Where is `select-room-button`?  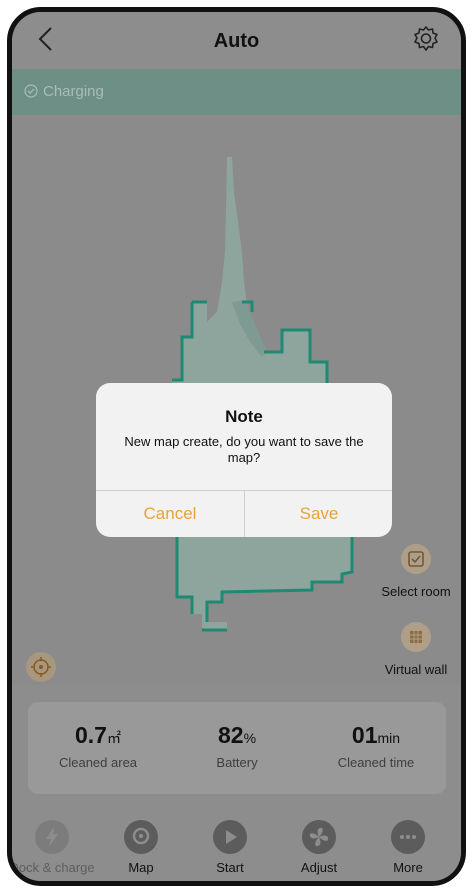
select-room-button is located at coordinates (416, 559).